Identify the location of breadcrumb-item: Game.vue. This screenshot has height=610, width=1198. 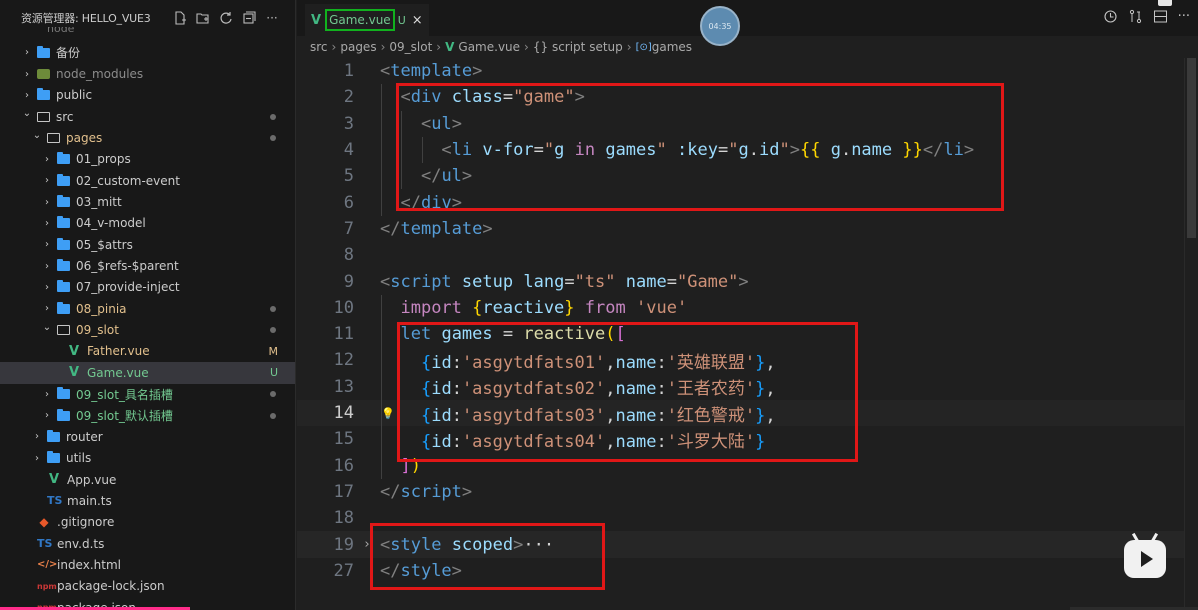
(489, 47).